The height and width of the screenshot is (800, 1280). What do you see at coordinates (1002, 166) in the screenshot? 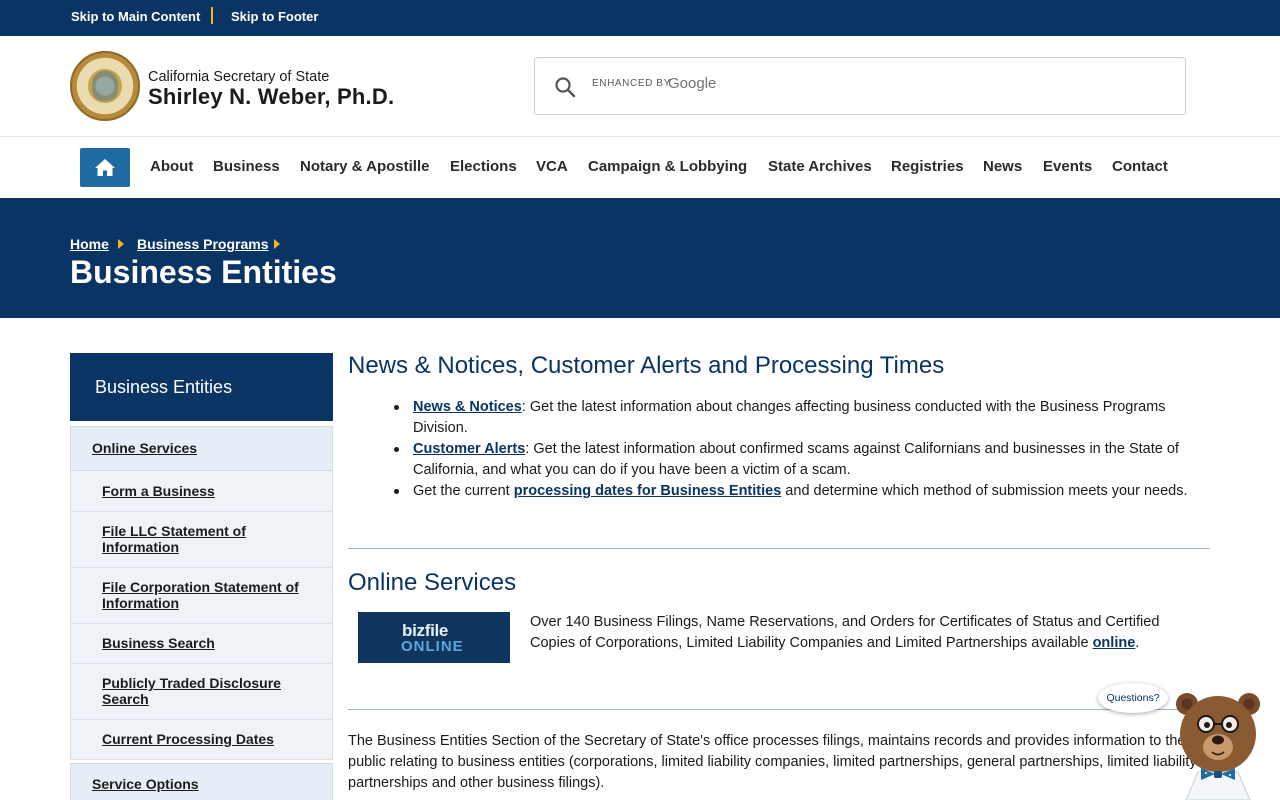
I see `nav-item-news: News` at bounding box center [1002, 166].